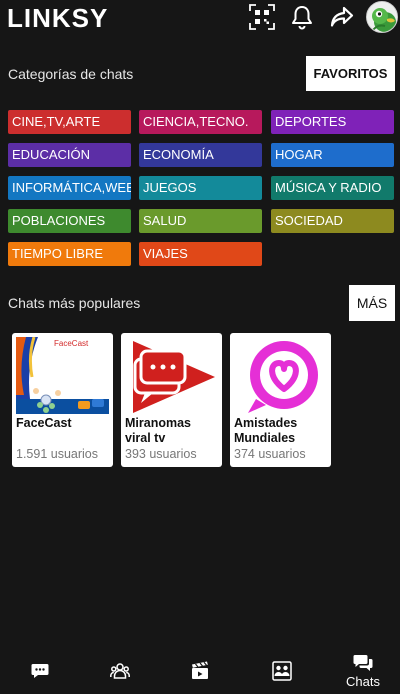 The height and width of the screenshot is (694, 400). Describe the element at coordinates (372, 303) in the screenshot. I see `more-button: MÁS` at that location.